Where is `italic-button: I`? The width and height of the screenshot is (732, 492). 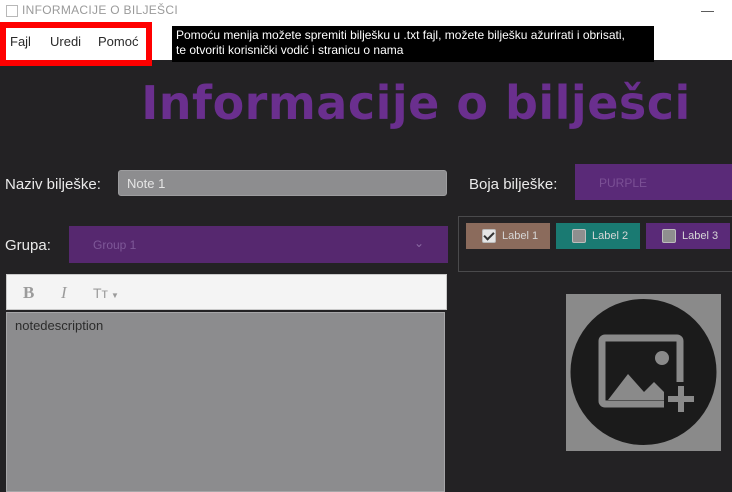
italic-button: I is located at coordinates (64, 293).